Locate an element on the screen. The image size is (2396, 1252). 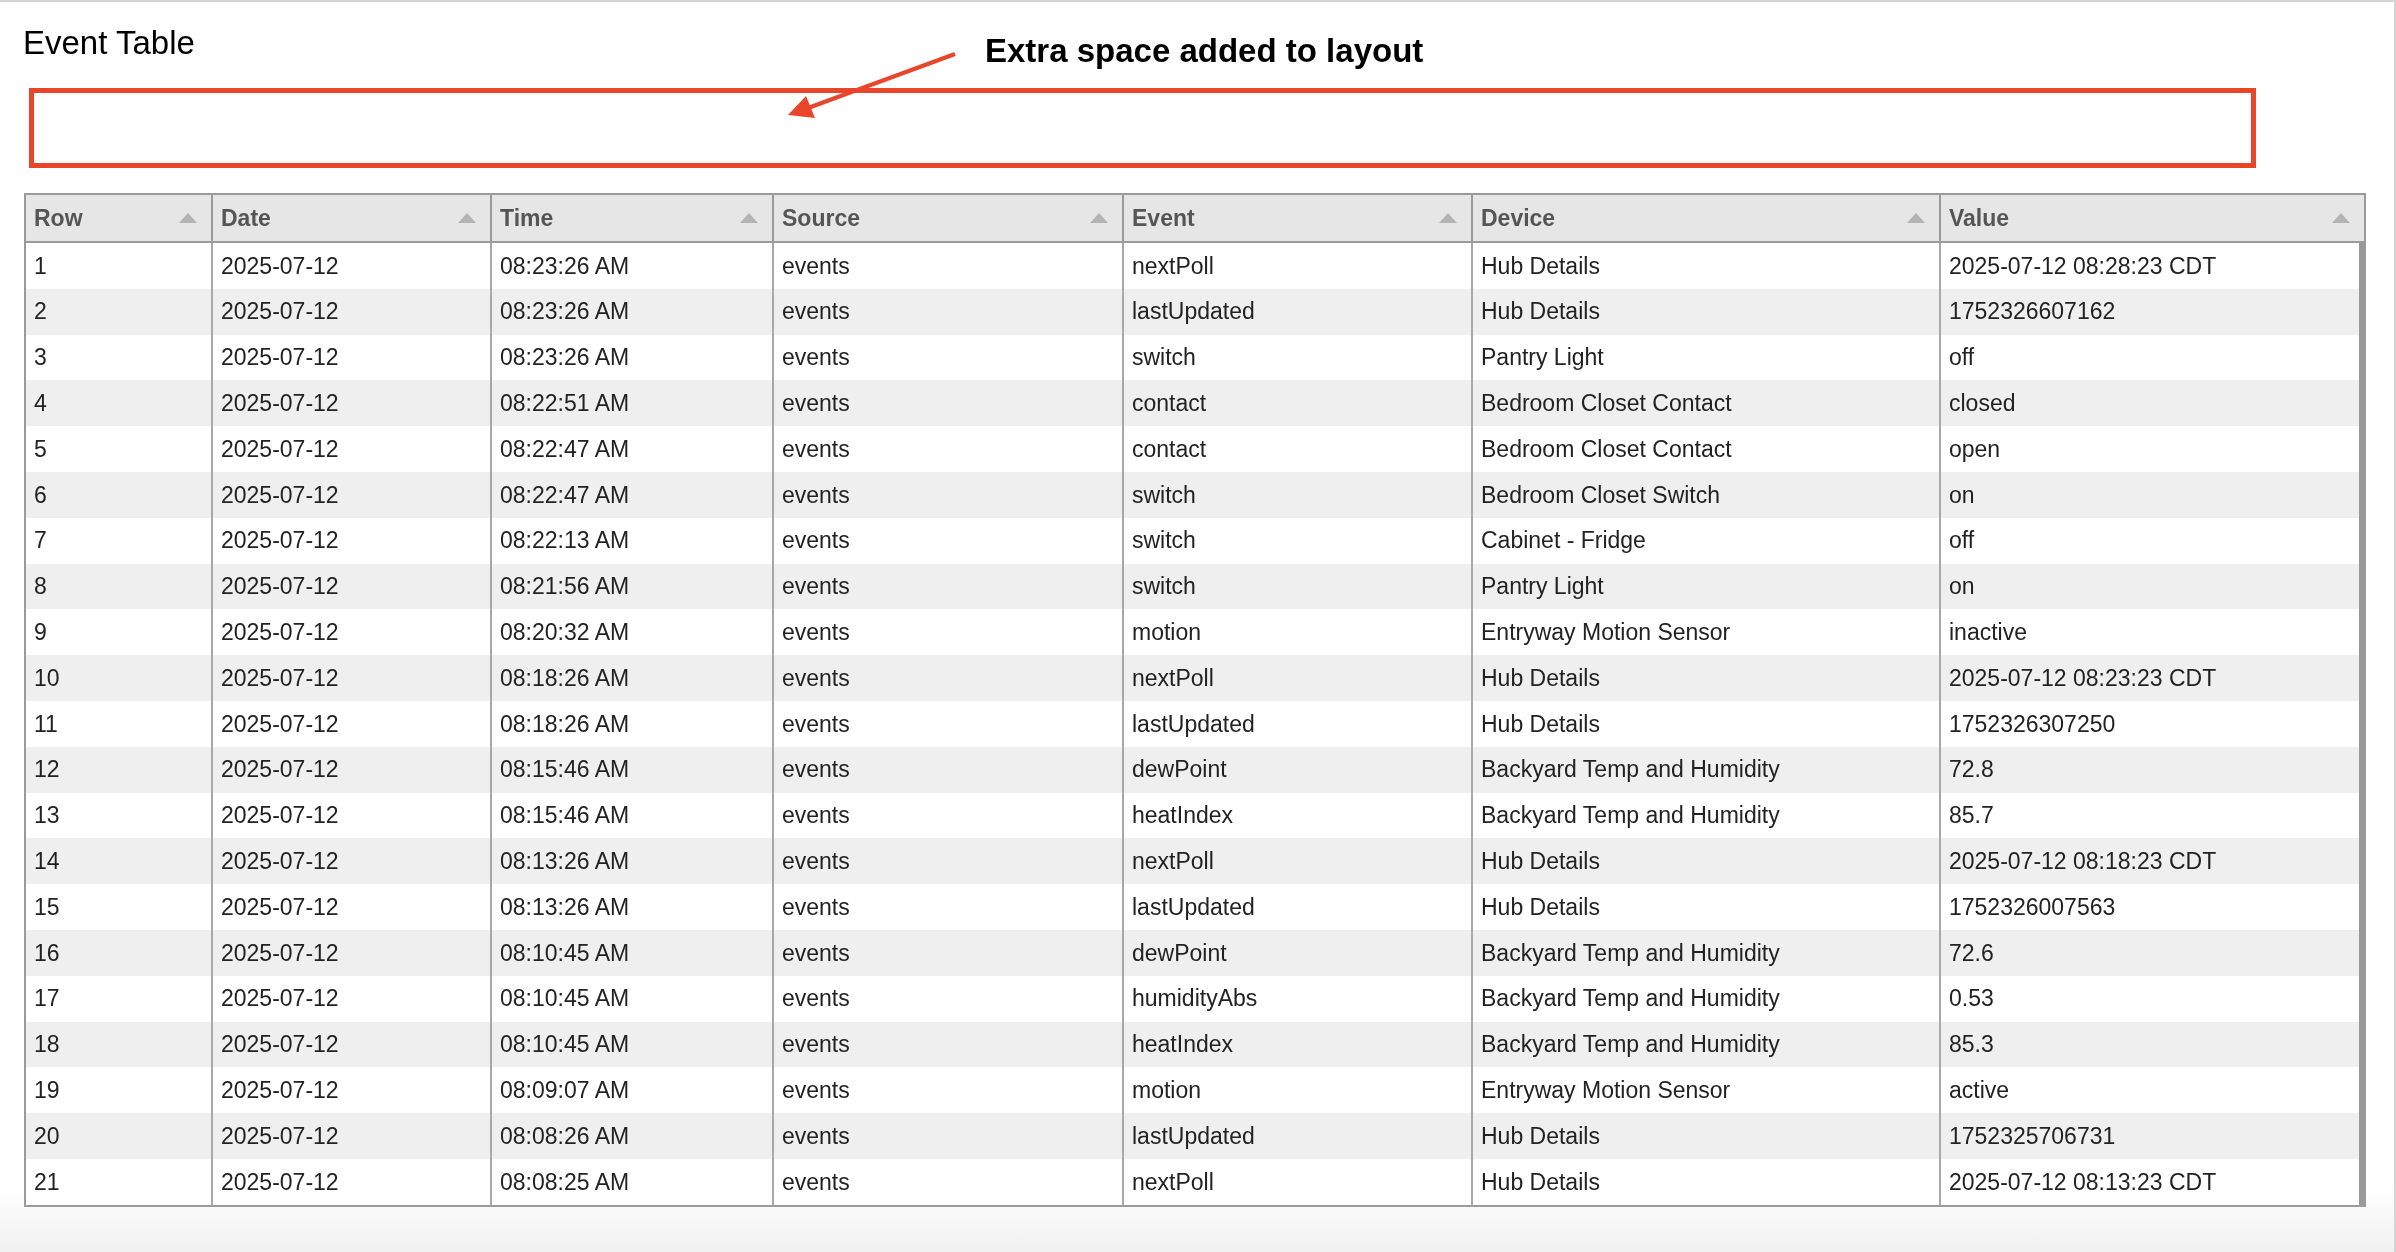
table-cell-text: 2025-07-12 08:28:23 CDT is located at coordinates (2083, 266).